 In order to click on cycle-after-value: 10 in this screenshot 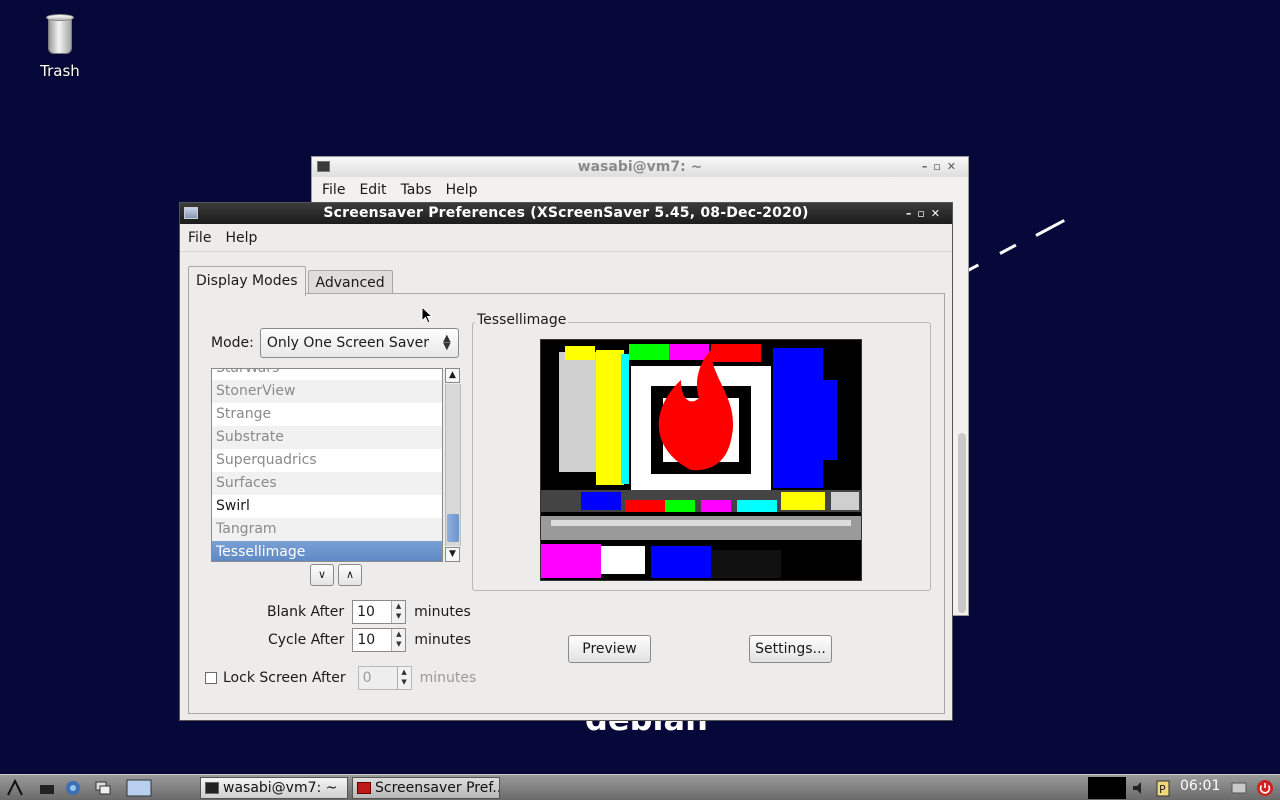, I will do `click(366, 640)`.